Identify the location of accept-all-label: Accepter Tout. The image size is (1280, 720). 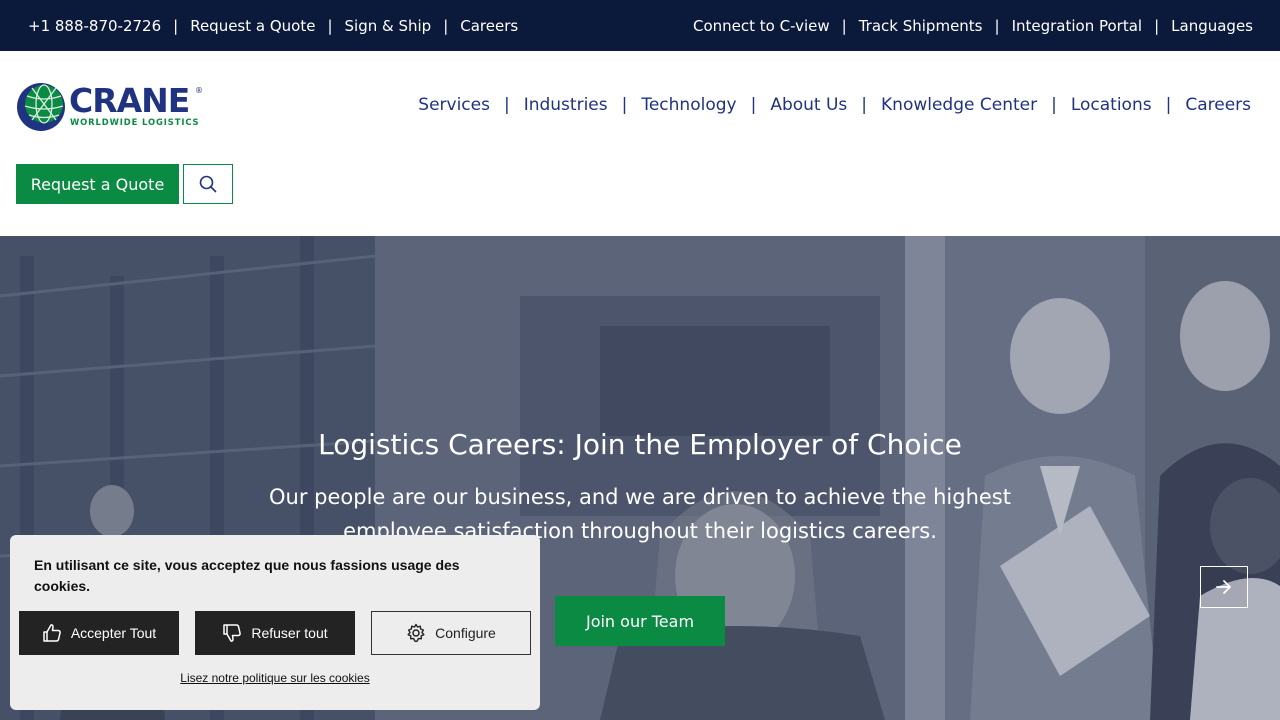
(113, 633).